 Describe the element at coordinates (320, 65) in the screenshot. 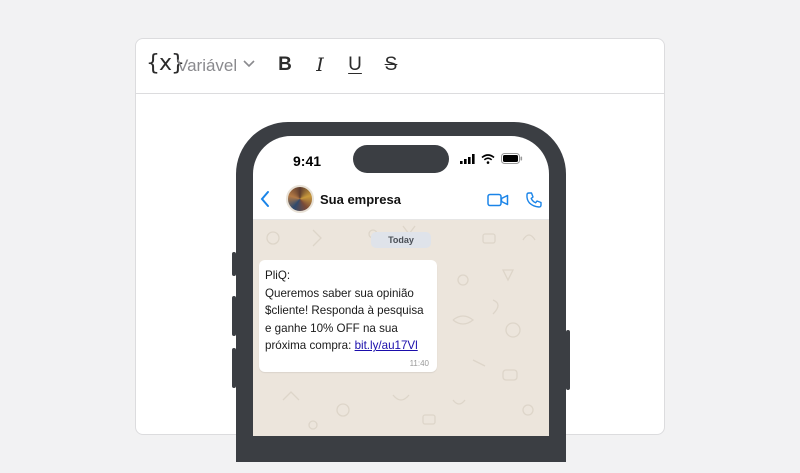

I see `italic-button: I` at that location.